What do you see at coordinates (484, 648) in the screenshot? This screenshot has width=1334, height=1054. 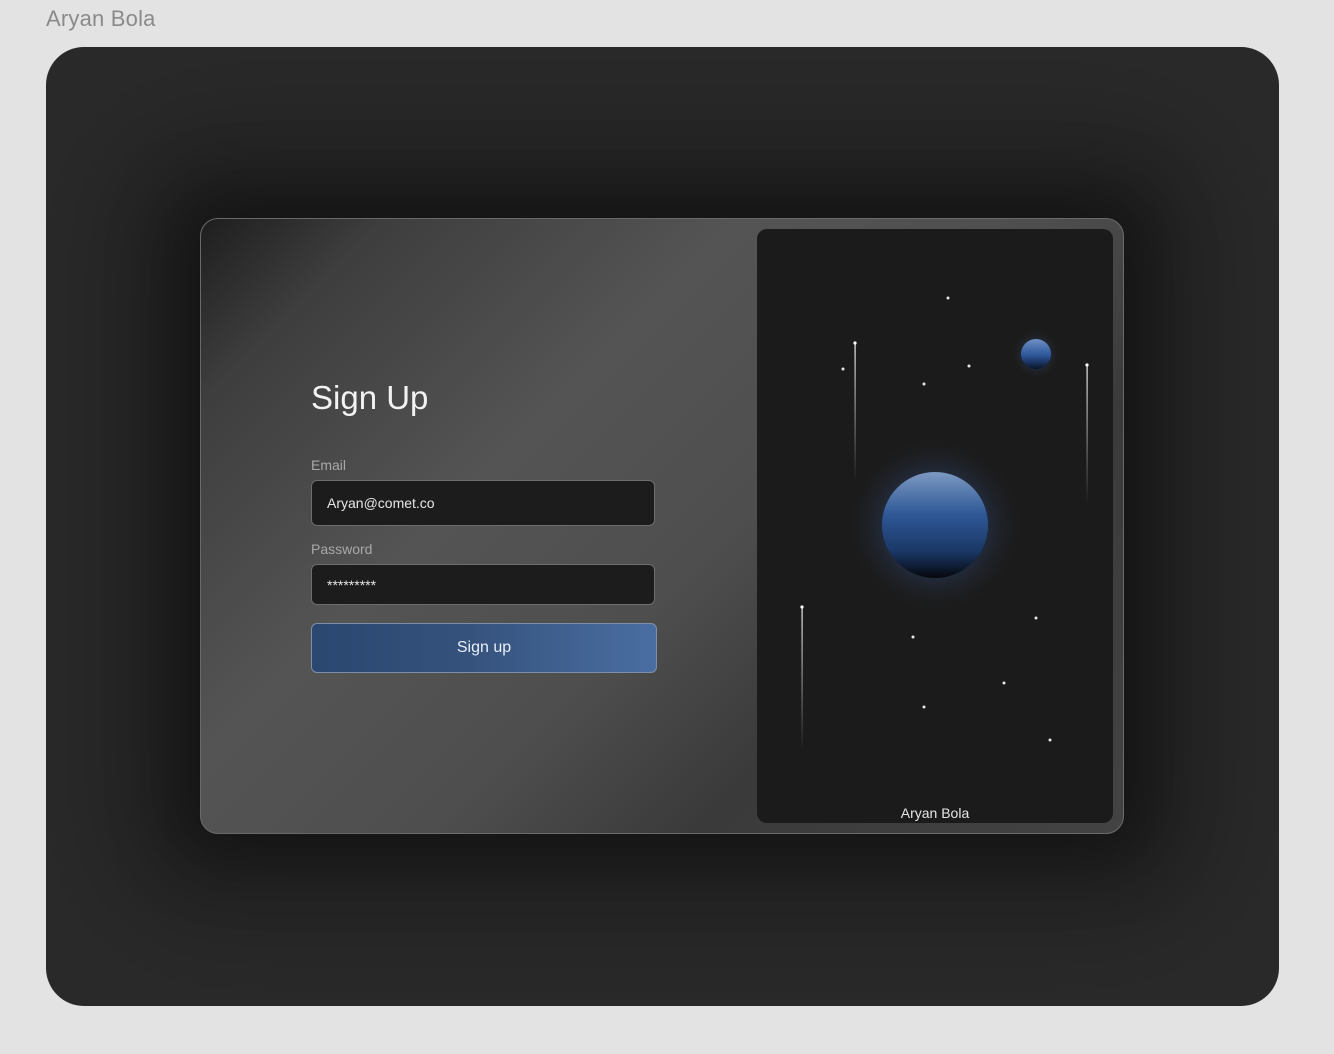 I see `sign-up-button: Sign up` at bounding box center [484, 648].